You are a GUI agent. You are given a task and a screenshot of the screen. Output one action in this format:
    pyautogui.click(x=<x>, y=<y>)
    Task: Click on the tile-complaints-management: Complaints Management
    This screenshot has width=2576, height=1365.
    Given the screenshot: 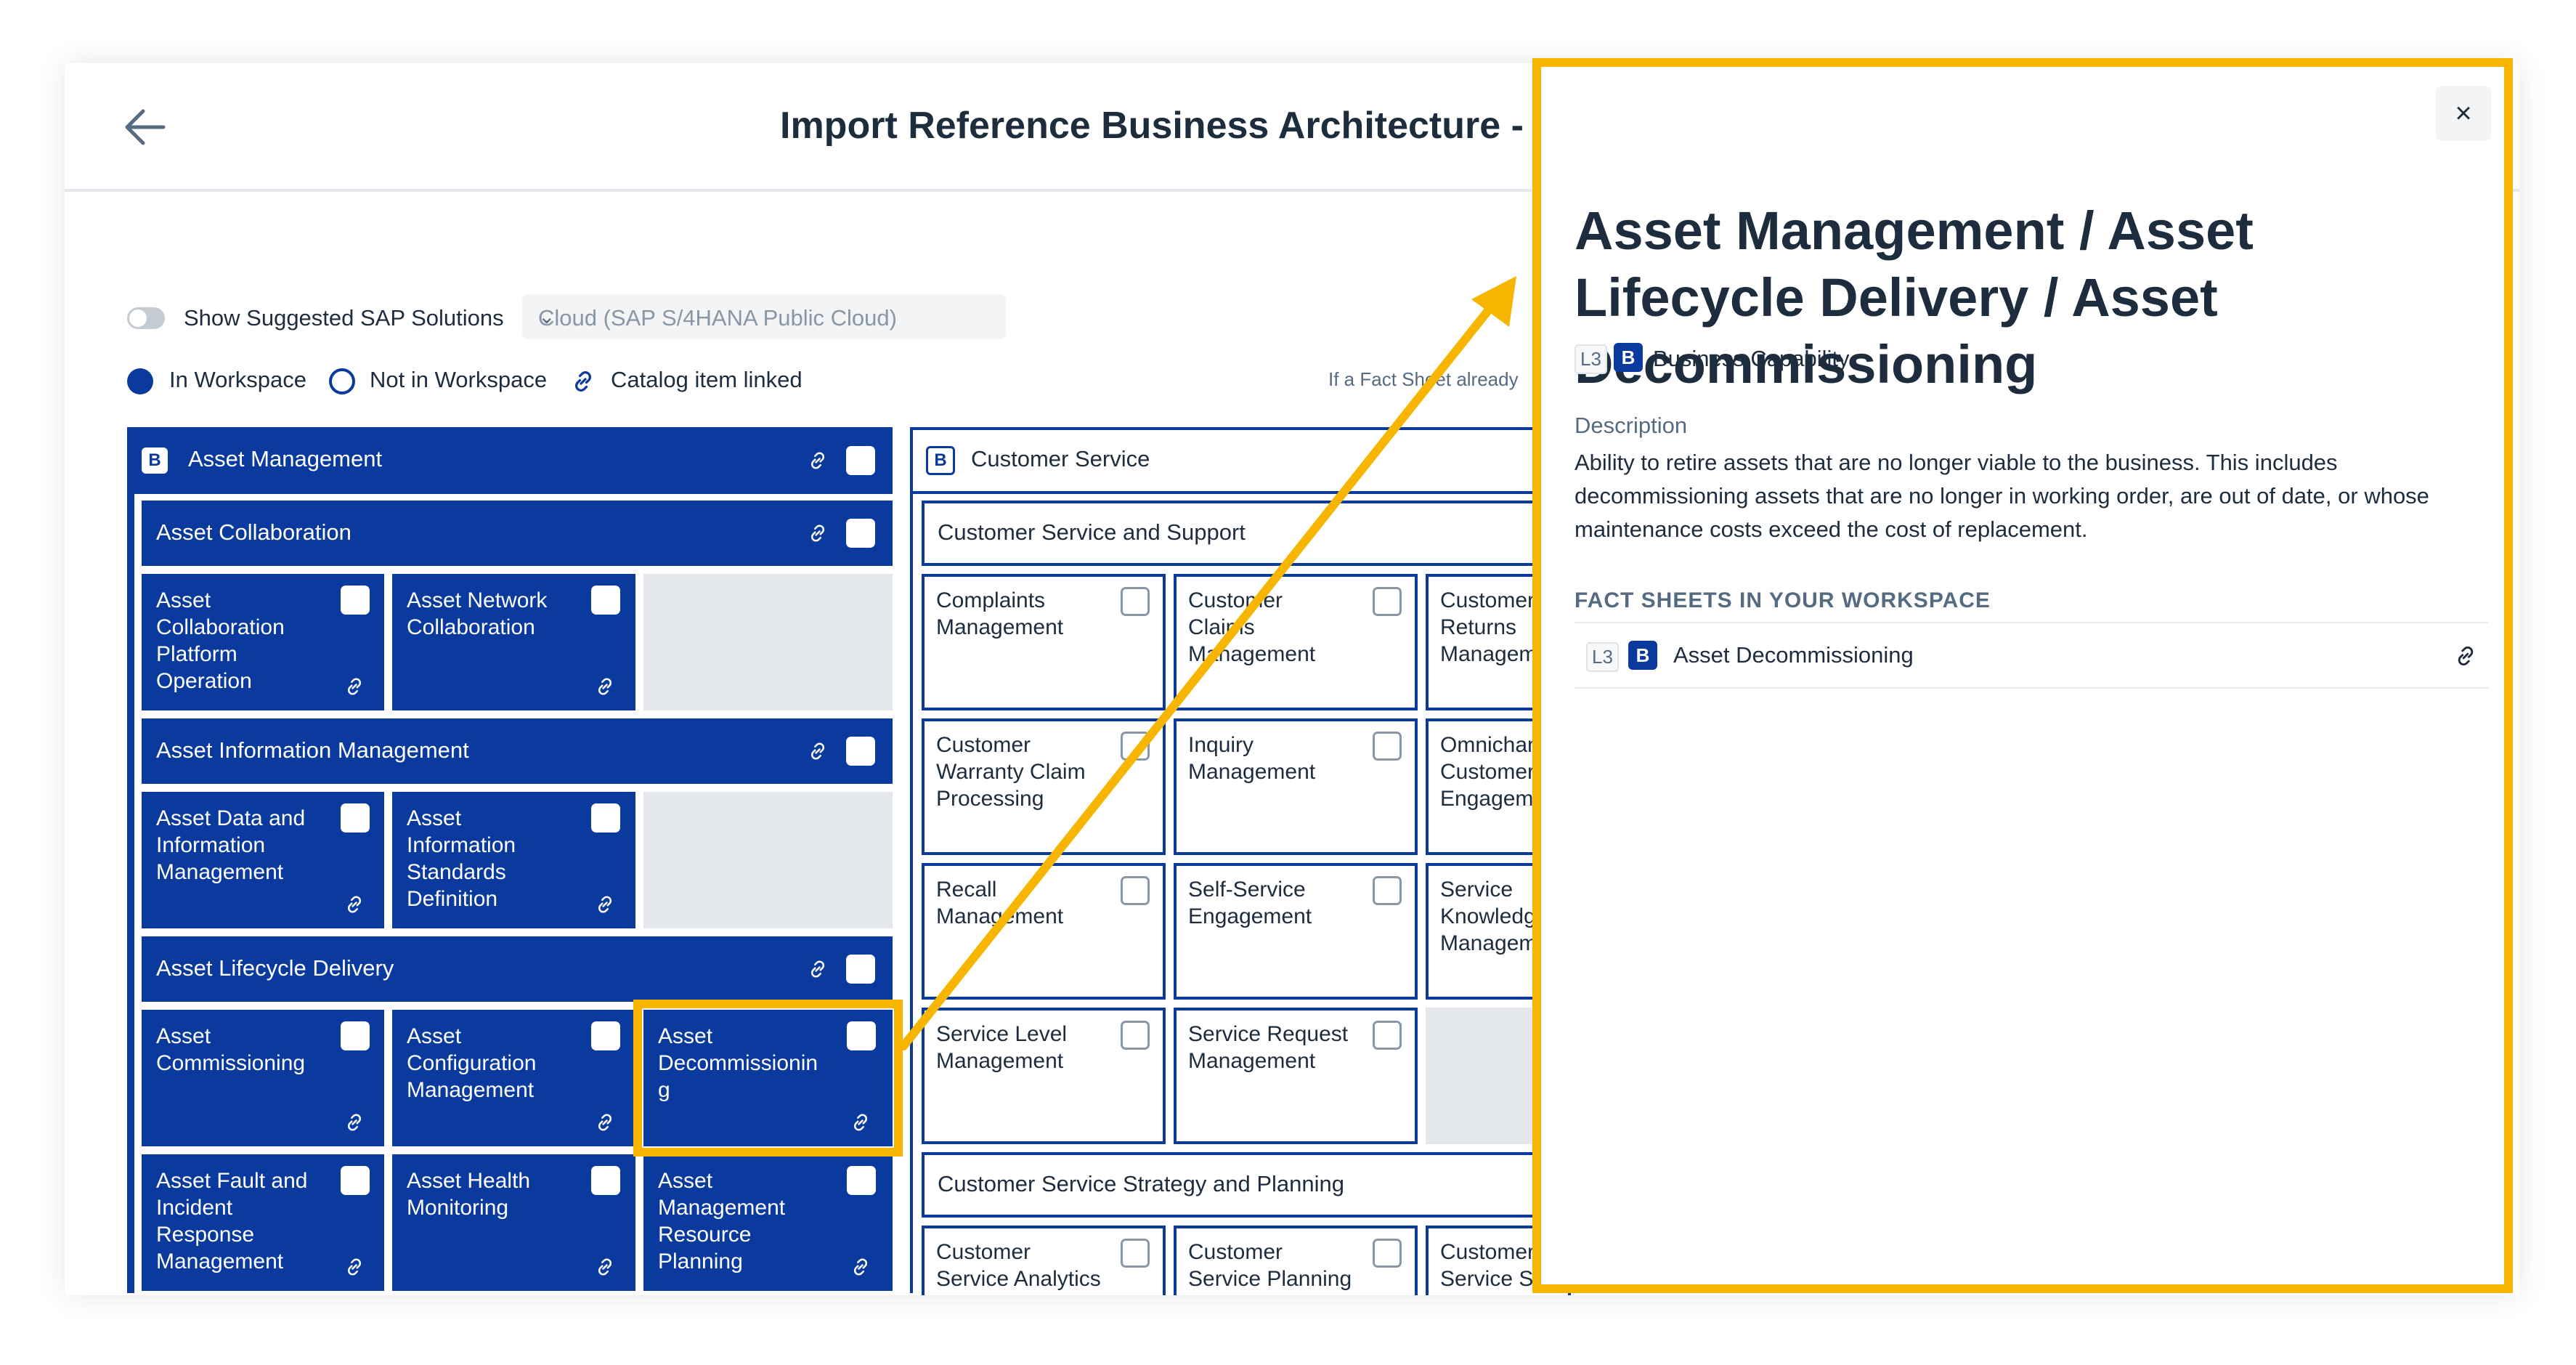 What is the action you would take?
    pyautogui.click(x=1044, y=642)
    